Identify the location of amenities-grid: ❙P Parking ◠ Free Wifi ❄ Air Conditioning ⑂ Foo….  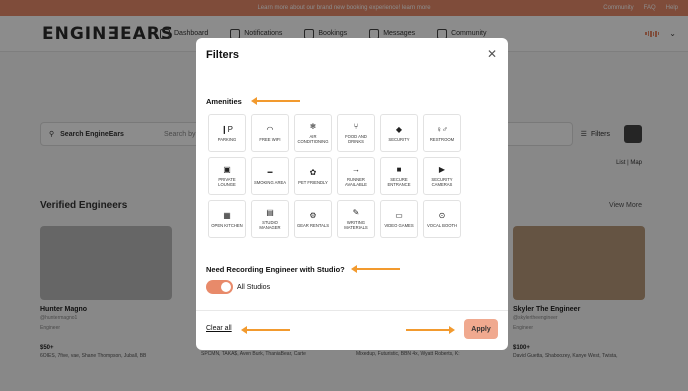
(334, 176).